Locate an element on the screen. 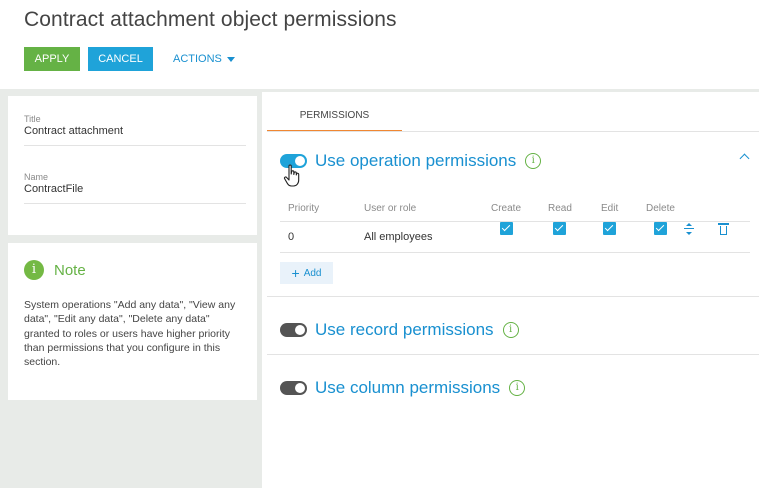 The width and height of the screenshot is (759, 488). record-permissions-section: Use record permissions i is located at coordinates (399, 330).